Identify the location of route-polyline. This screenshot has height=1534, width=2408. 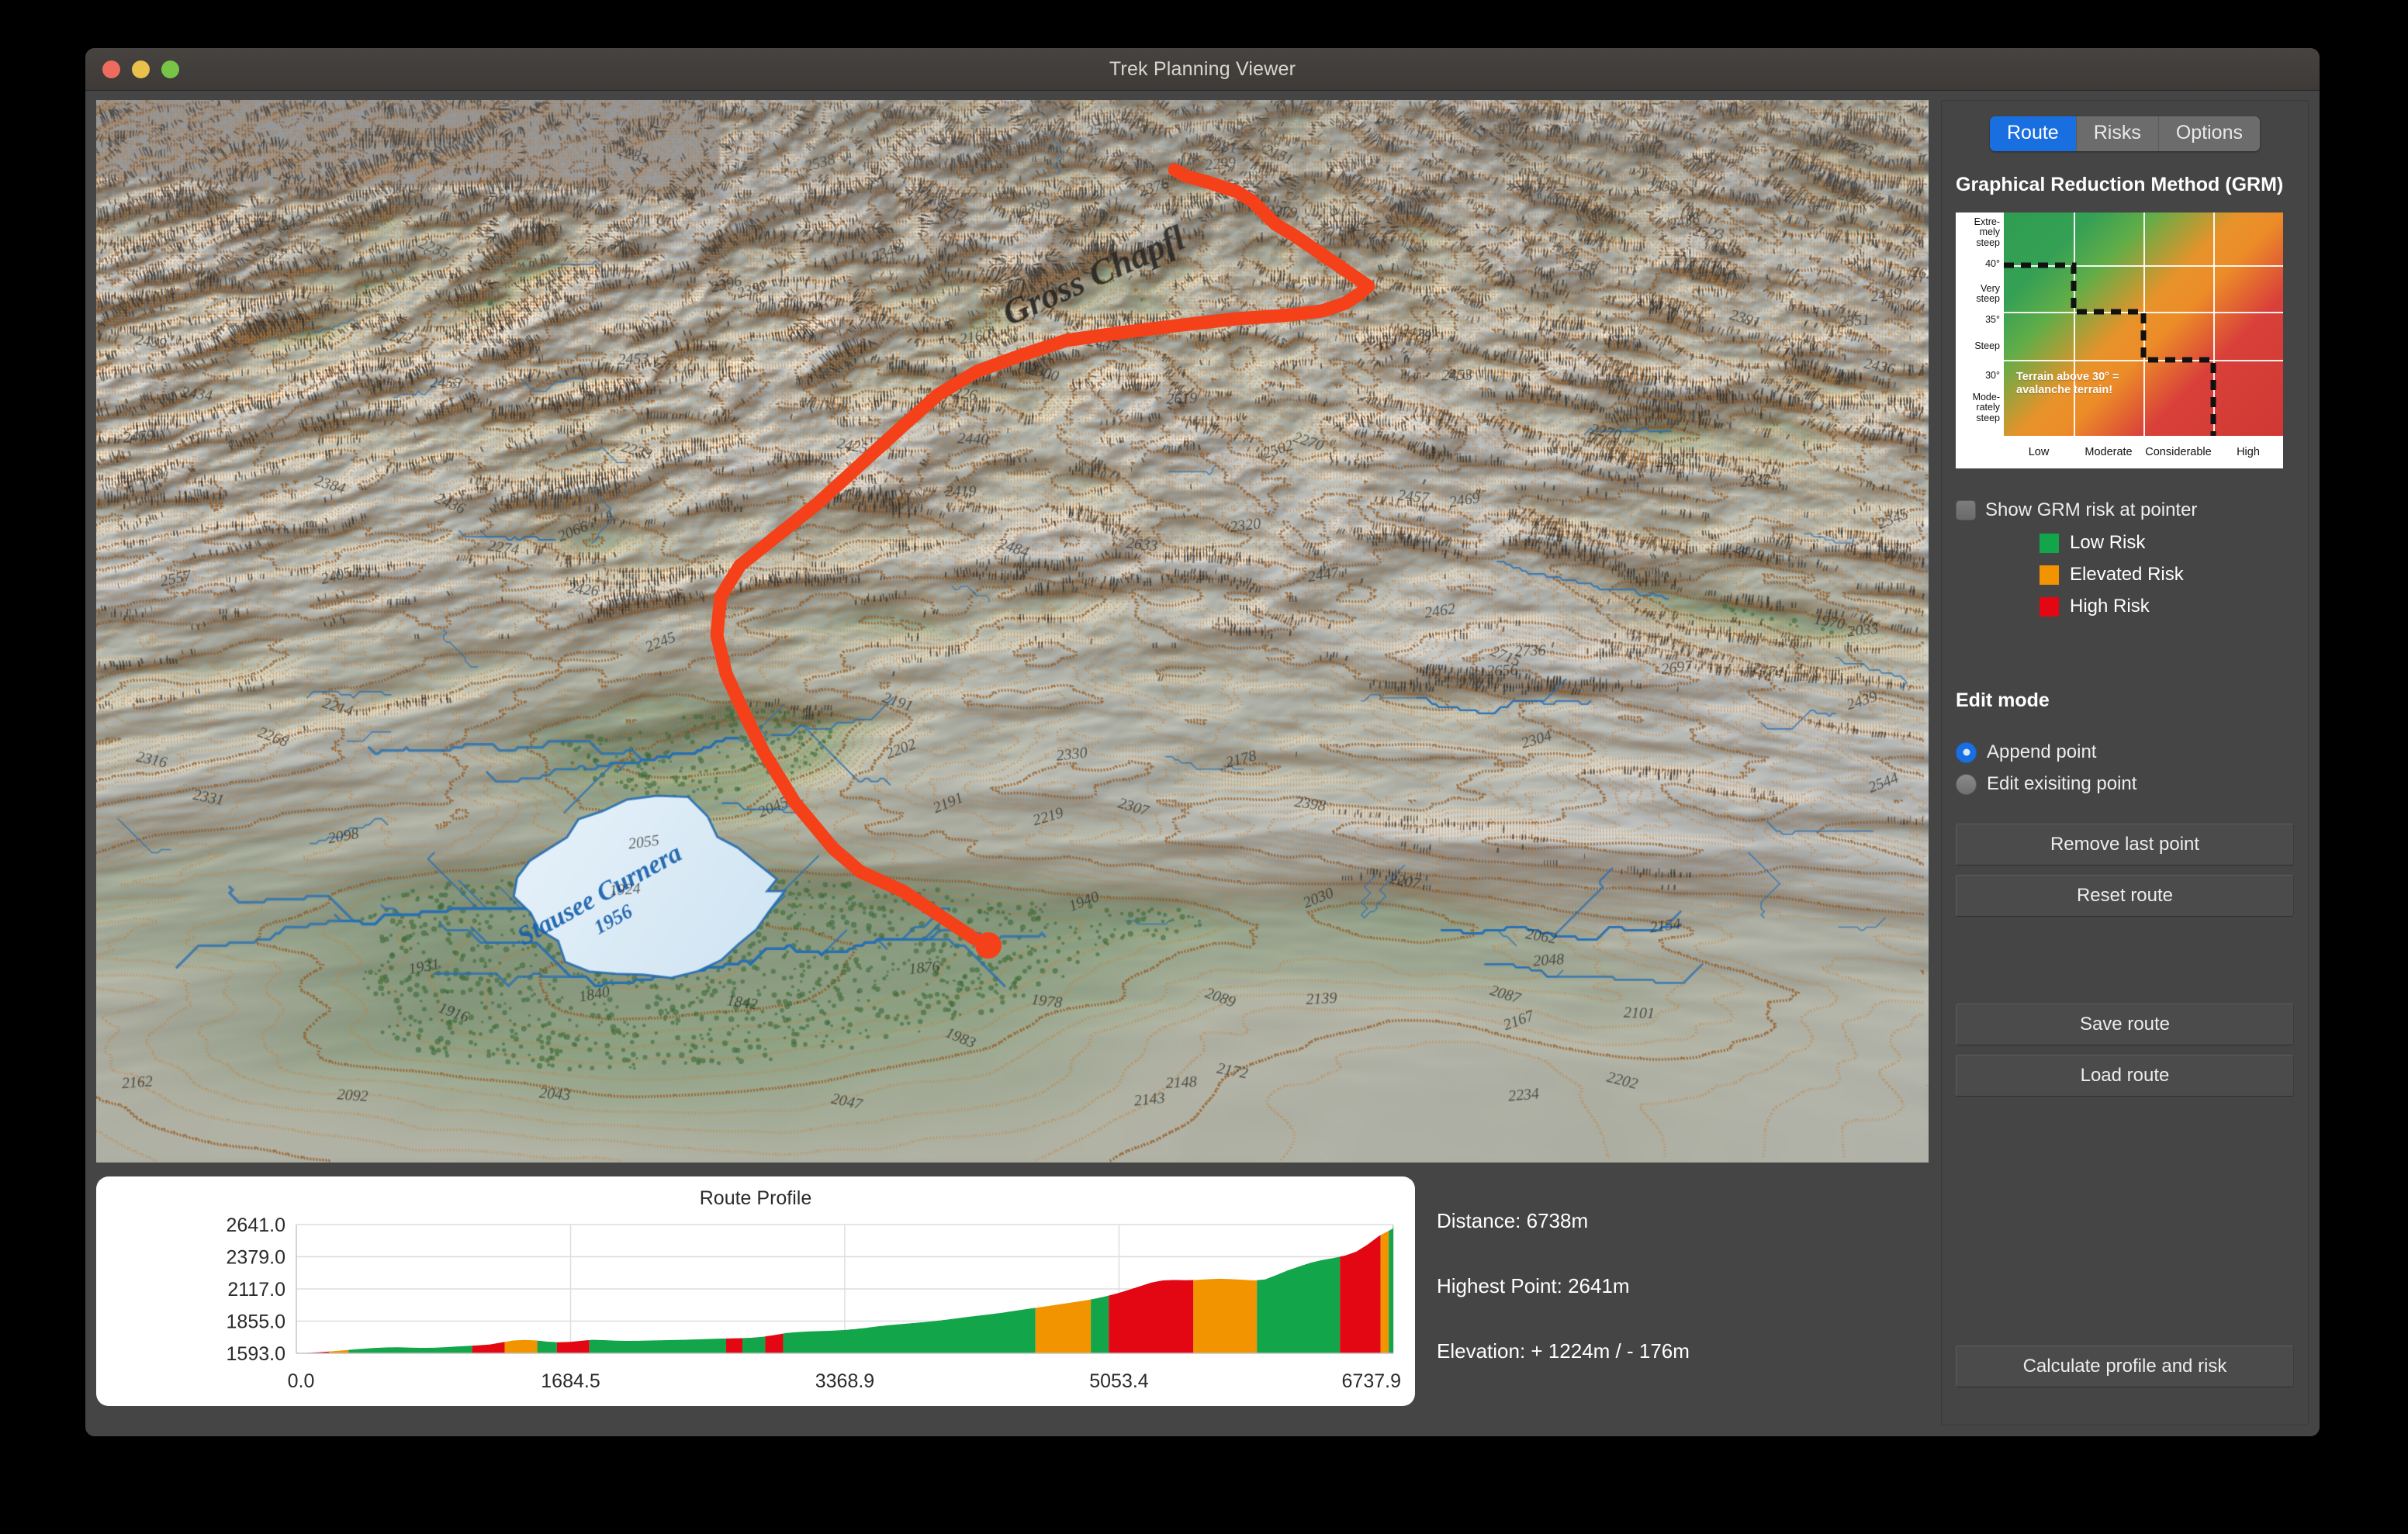
(1042, 557).